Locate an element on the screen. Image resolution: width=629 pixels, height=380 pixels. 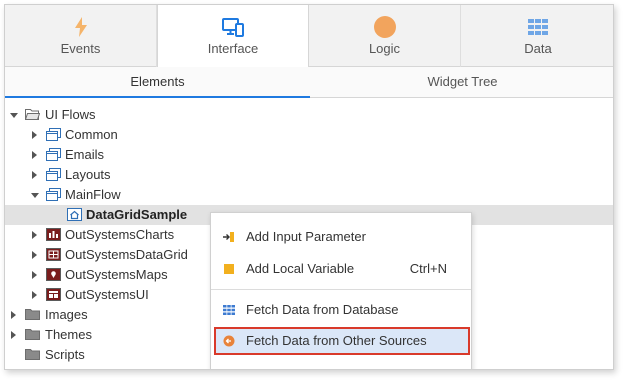
menu-item-add-local-variable: Add Local Variable Ctrl+N is located at coordinates (341, 269).